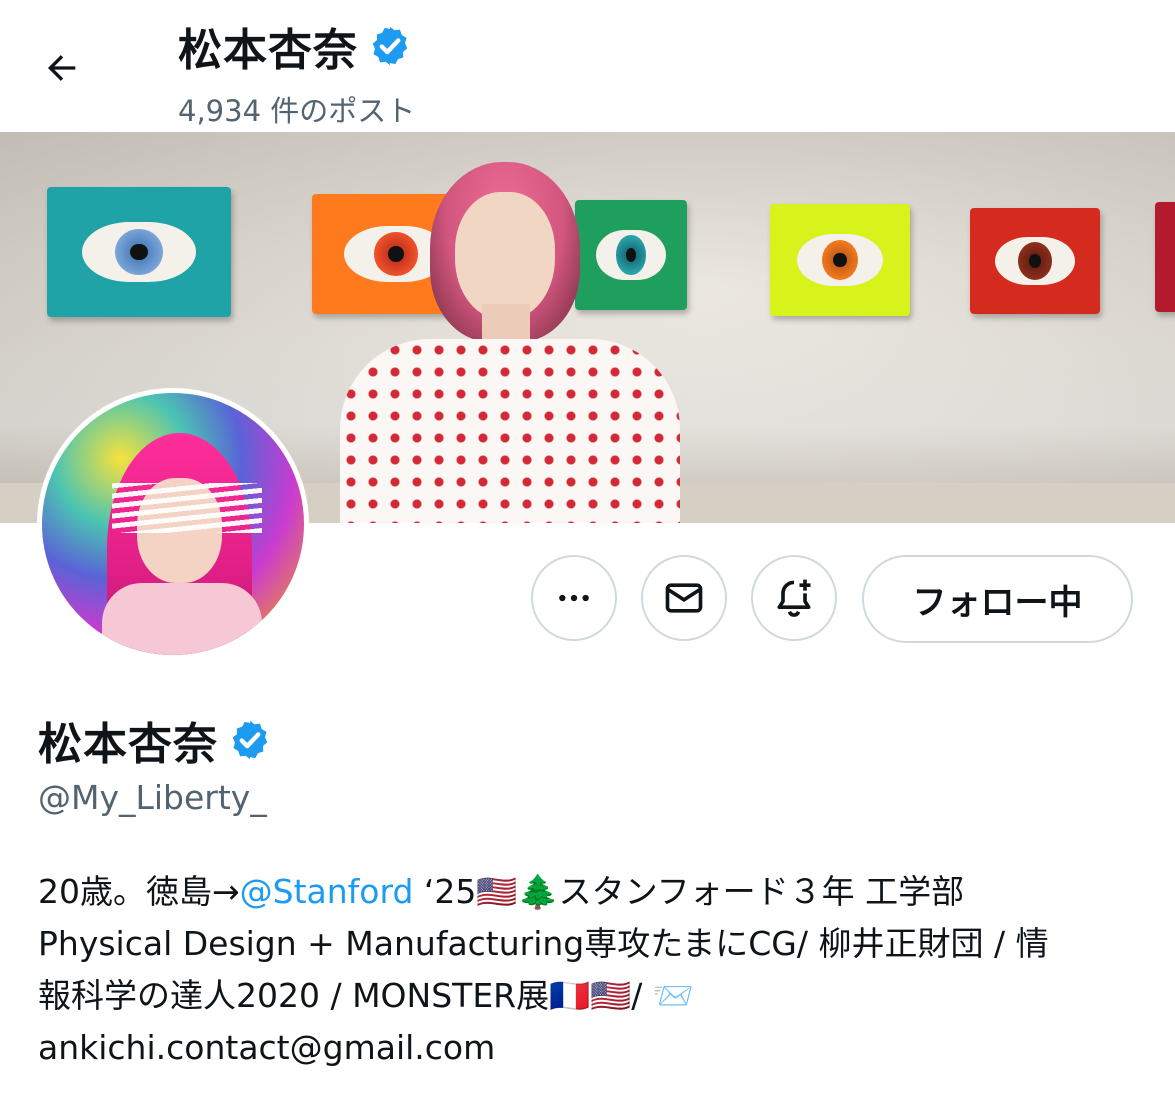 This screenshot has height=1096, width=1175. I want to click on back-button, so click(62, 68).